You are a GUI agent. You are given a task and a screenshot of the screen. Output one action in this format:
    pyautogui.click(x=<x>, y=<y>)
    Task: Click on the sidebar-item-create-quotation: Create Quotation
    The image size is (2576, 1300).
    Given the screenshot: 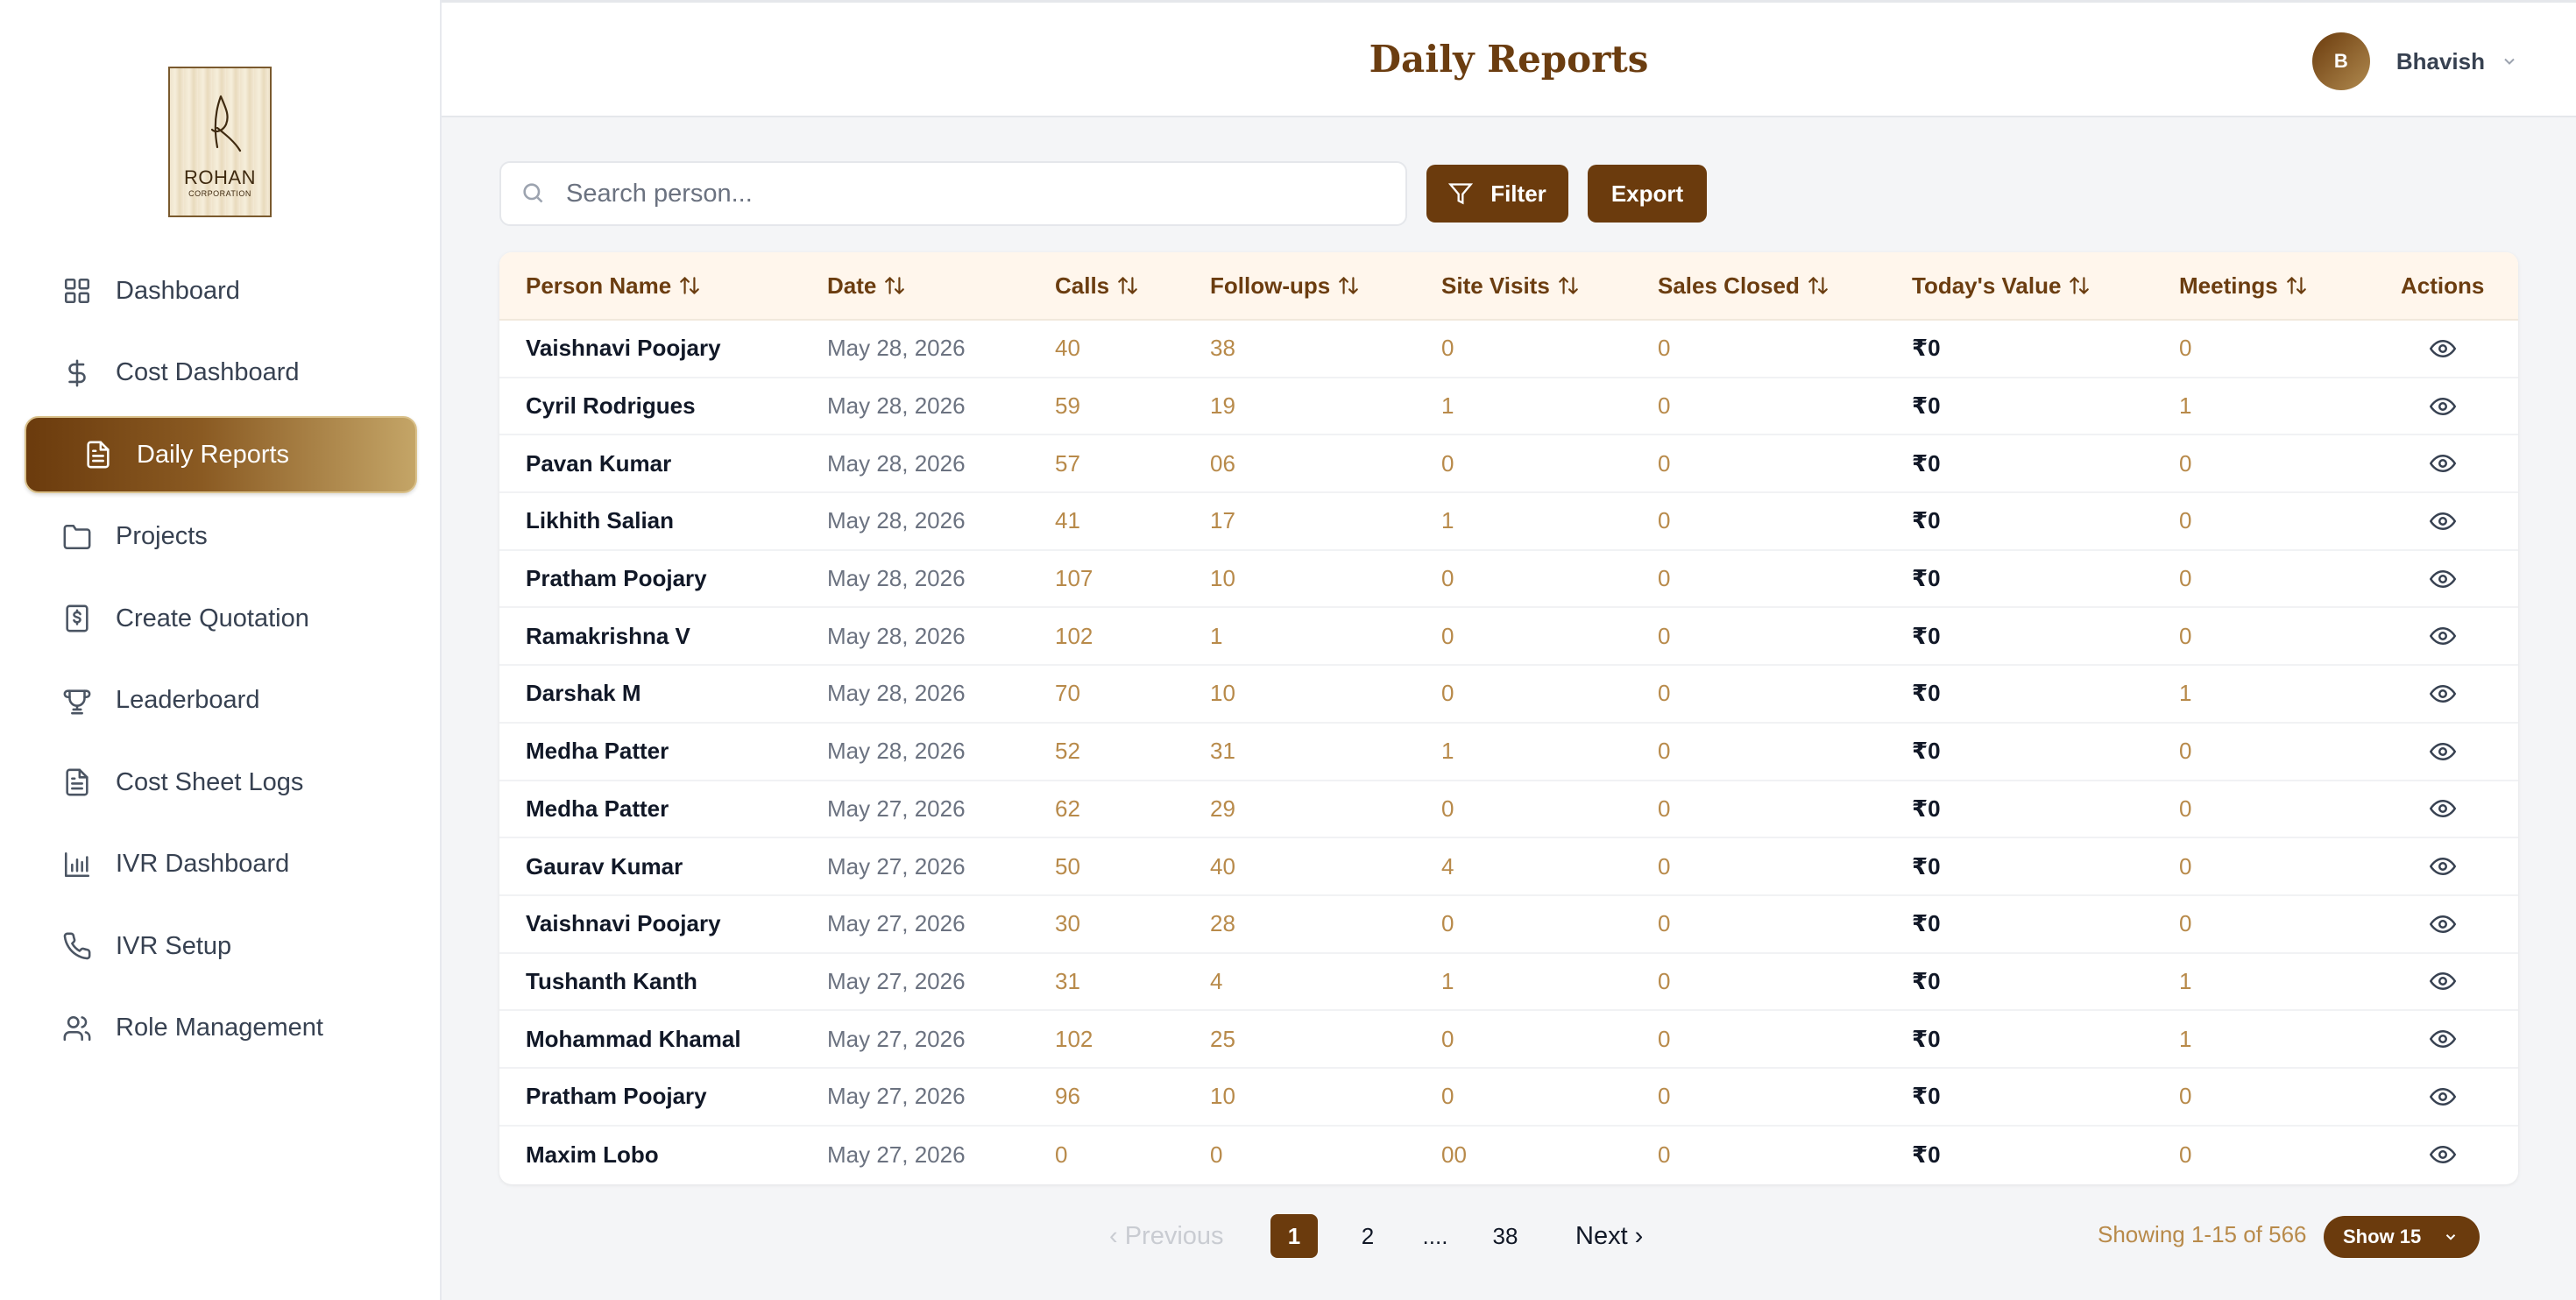 What is the action you would take?
    pyautogui.click(x=221, y=618)
    